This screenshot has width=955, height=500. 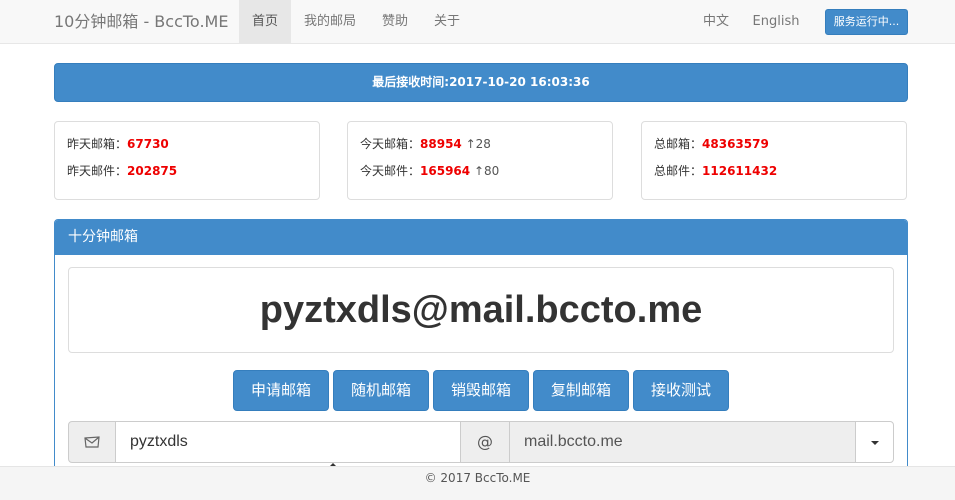 What do you see at coordinates (288, 442) in the screenshot?
I see `username-input: pyztxdls` at bounding box center [288, 442].